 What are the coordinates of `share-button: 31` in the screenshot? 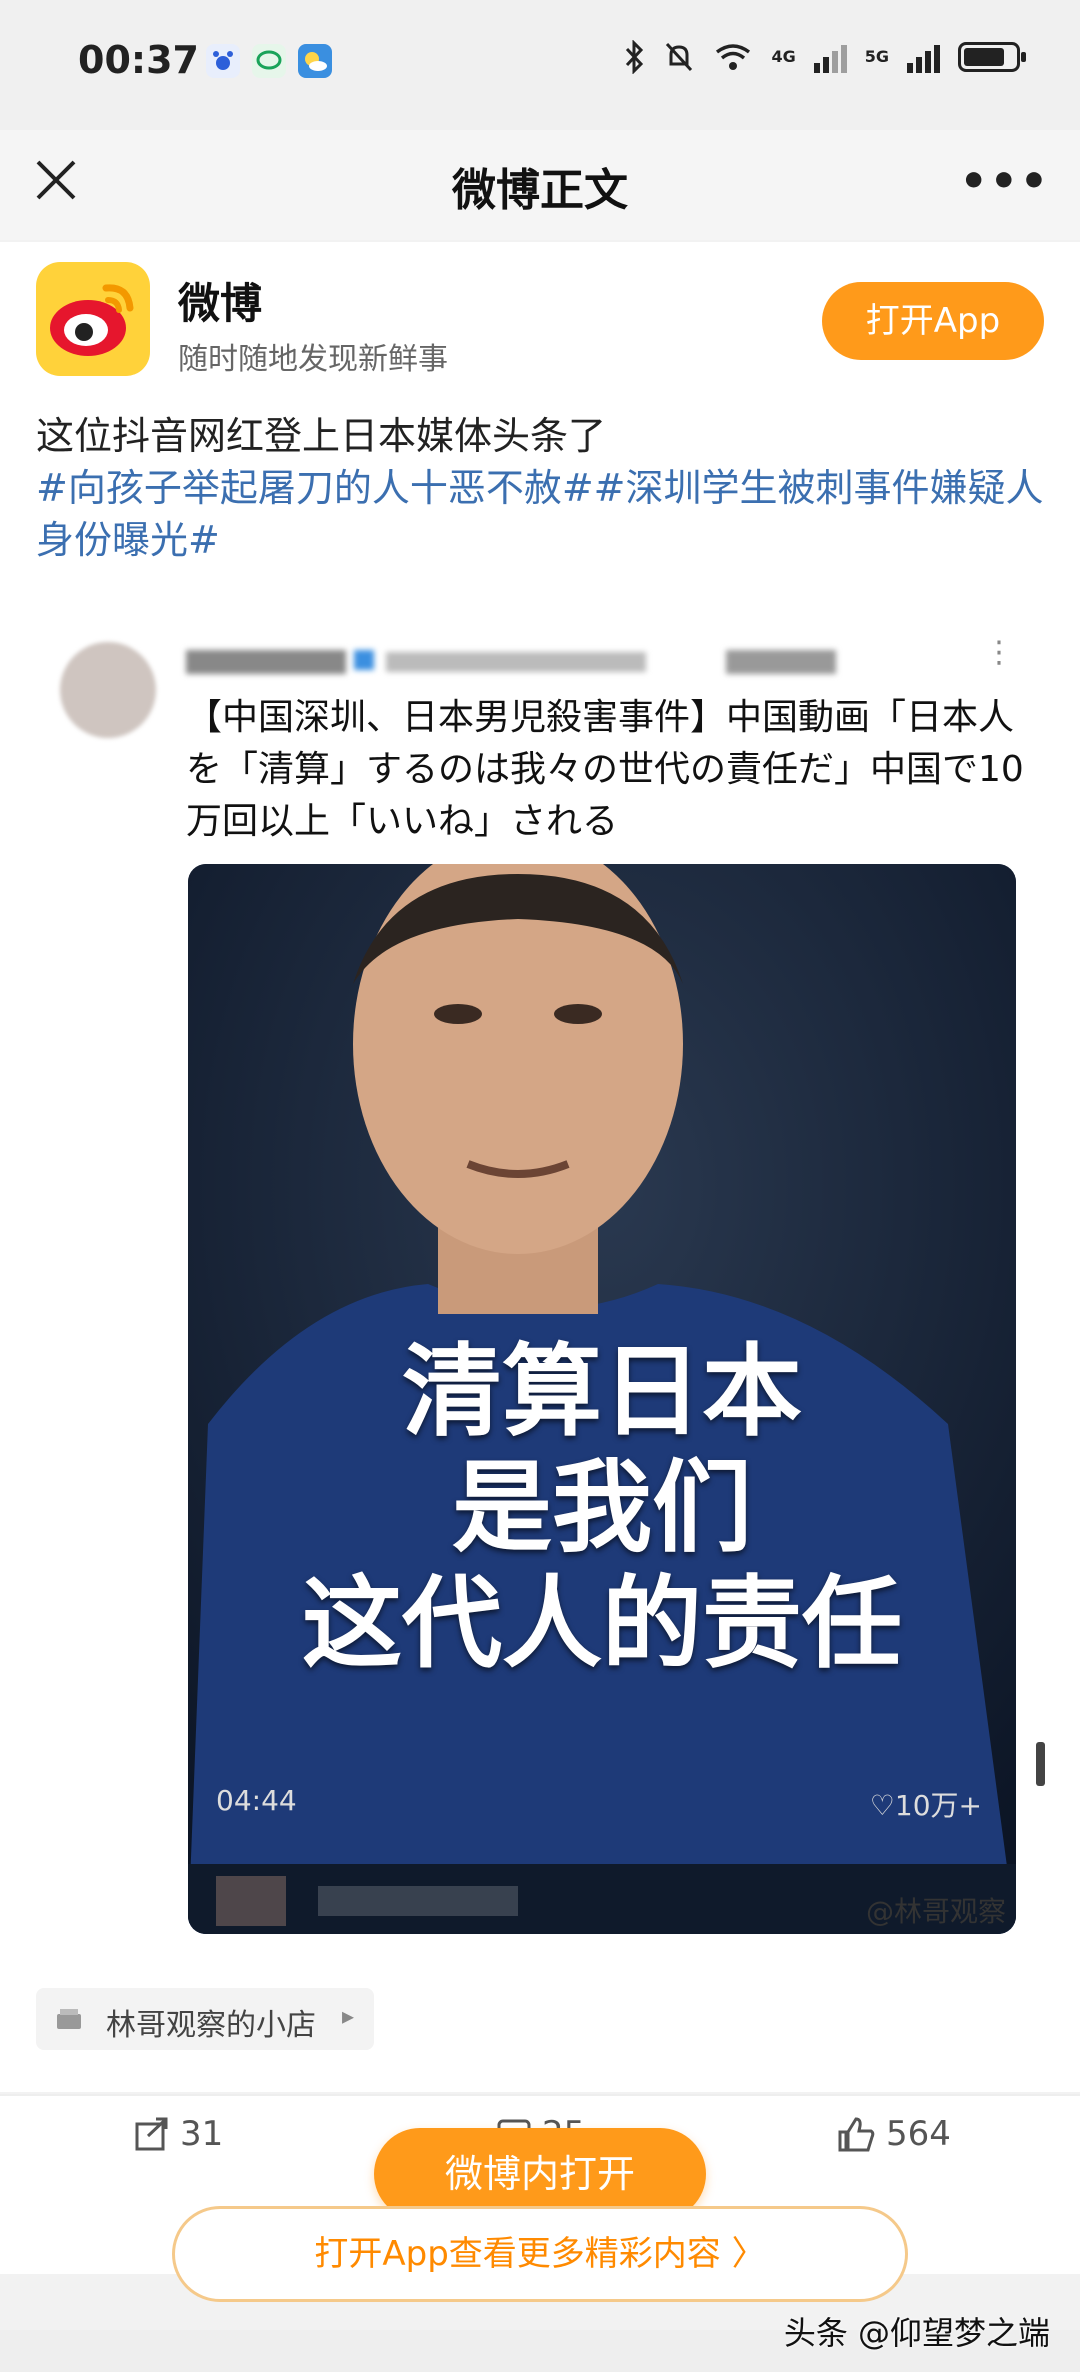 It's located at (178, 2134).